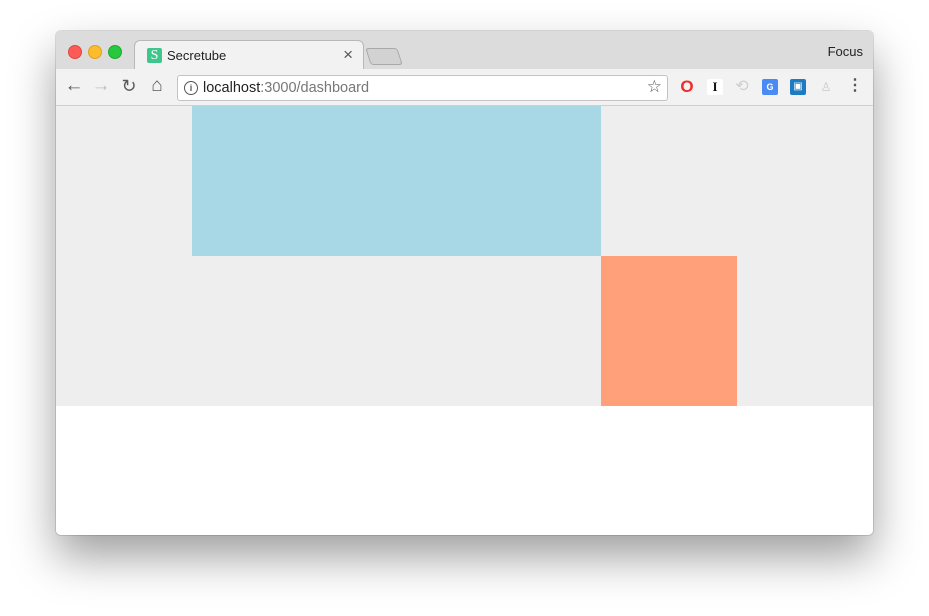  Describe the element at coordinates (115, 52) in the screenshot. I see `maximize-window-button` at that location.